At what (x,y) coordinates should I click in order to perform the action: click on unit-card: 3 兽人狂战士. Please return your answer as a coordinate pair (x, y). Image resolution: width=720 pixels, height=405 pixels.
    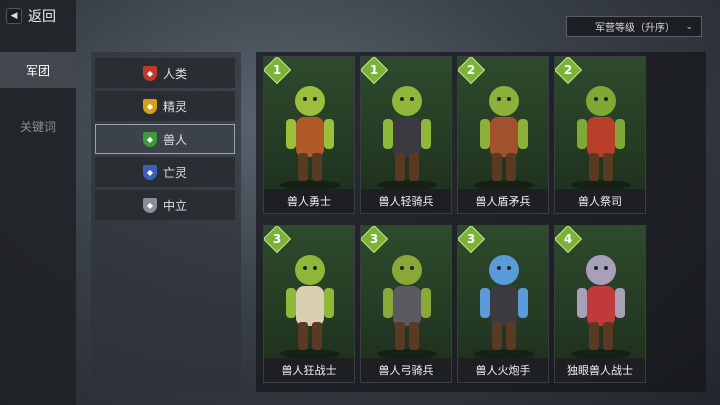
    Looking at the image, I should click on (309, 304).